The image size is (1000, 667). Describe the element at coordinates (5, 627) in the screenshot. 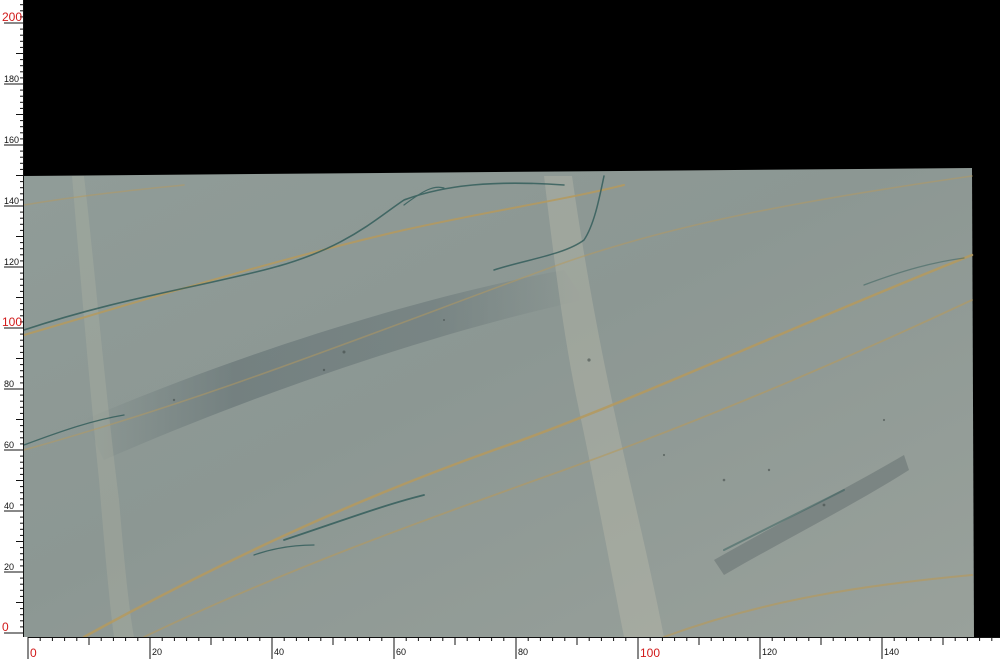

I see `y-tick-label: 0` at that location.